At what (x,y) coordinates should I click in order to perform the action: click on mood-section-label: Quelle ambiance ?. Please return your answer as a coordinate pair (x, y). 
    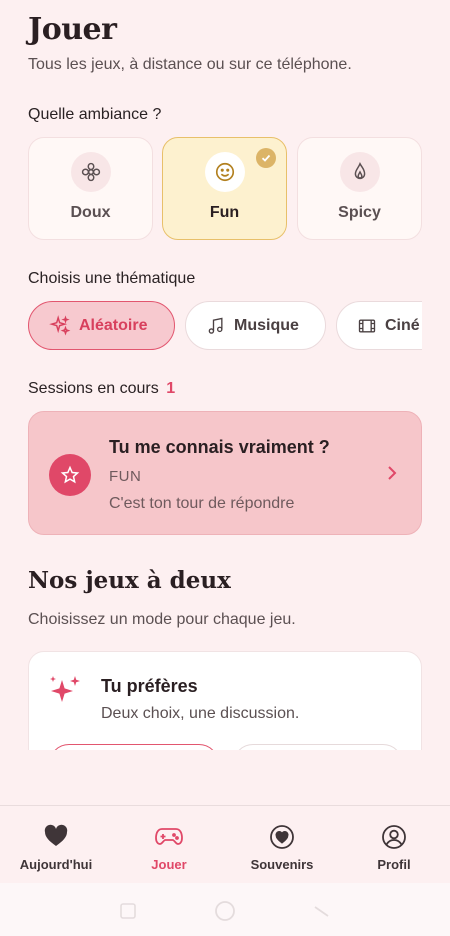
    Looking at the image, I should click on (95, 114).